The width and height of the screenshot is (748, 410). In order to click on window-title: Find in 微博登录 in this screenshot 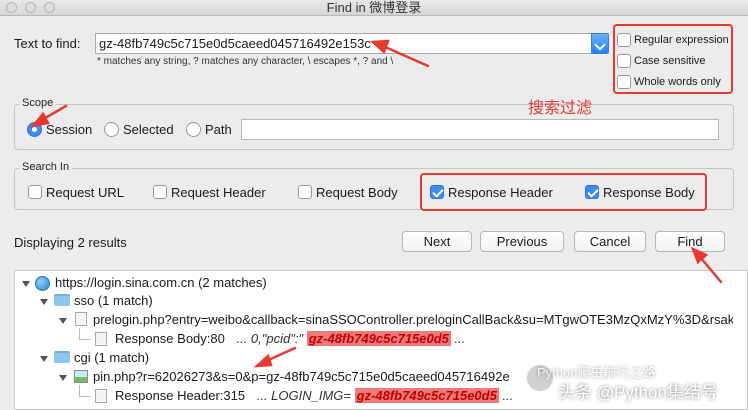, I will do `click(374, 7)`.